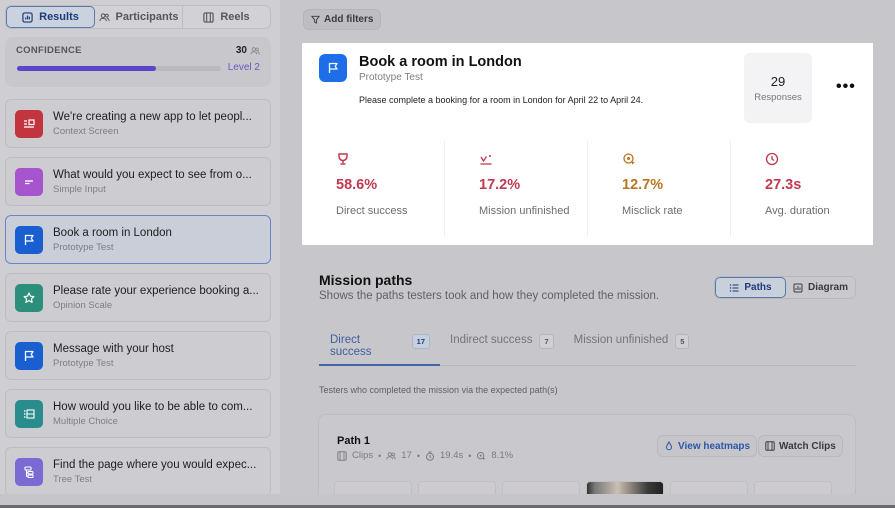  What do you see at coordinates (758, 287) in the screenshot?
I see `paths-view-label: Paths` at bounding box center [758, 287].